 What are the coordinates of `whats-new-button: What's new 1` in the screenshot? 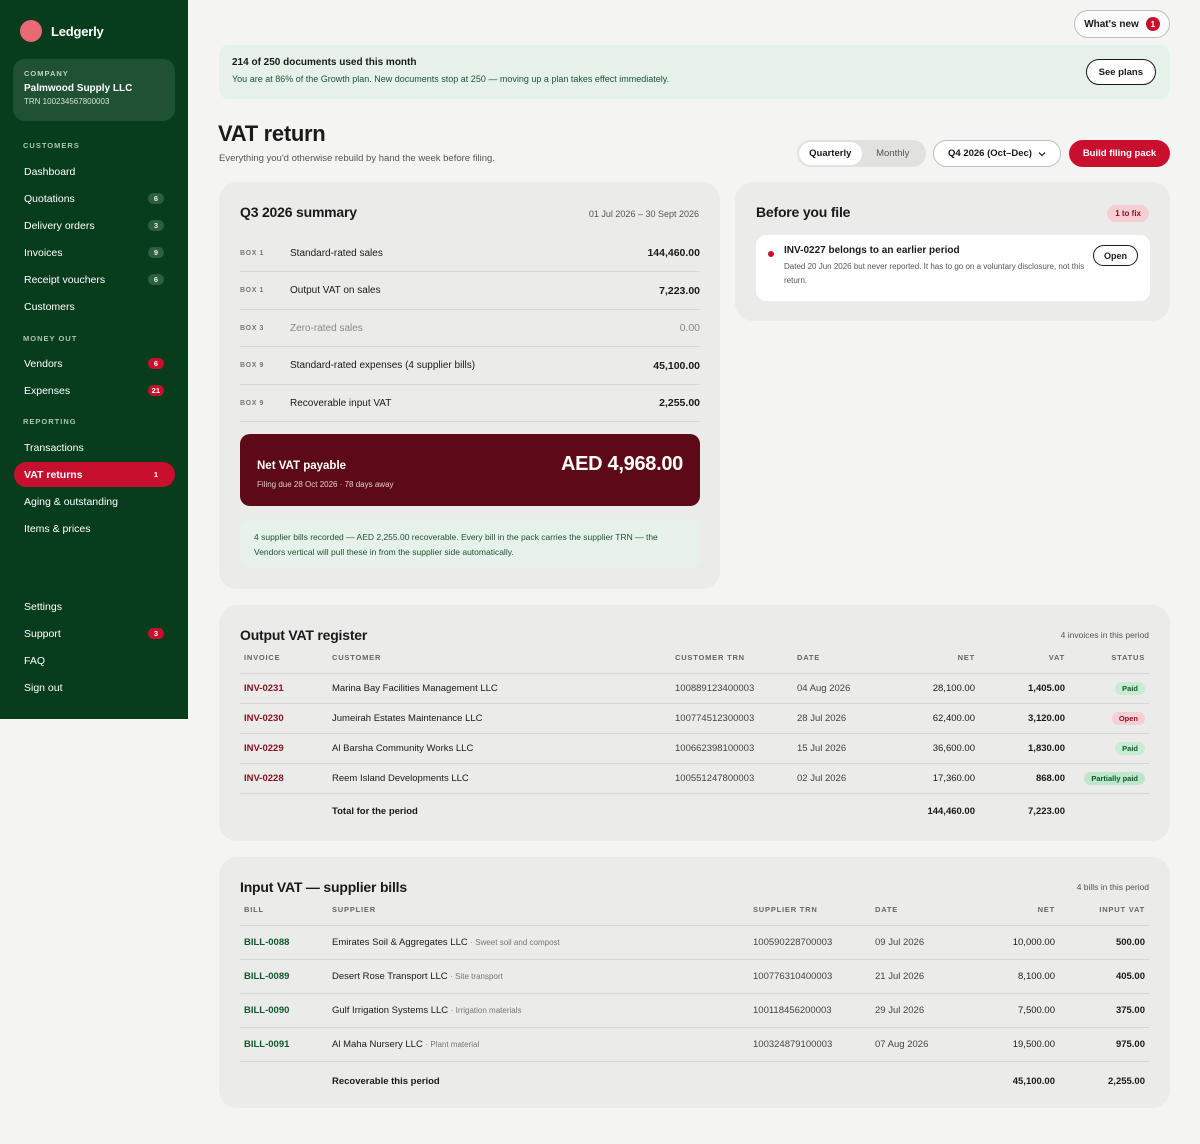 It's located at (1122, 24).